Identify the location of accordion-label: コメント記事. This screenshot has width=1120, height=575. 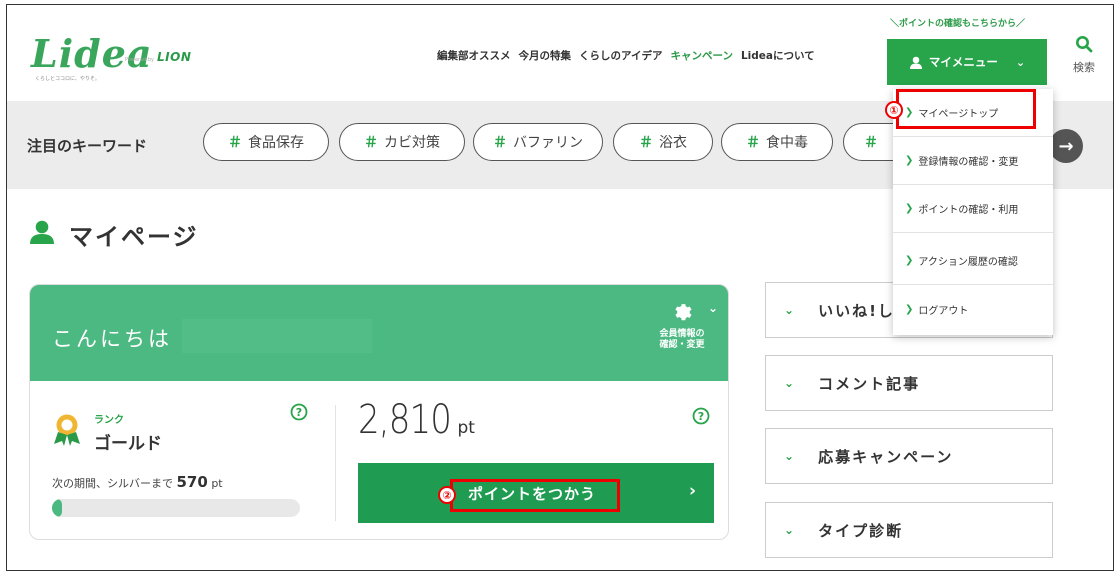
(869, 383).